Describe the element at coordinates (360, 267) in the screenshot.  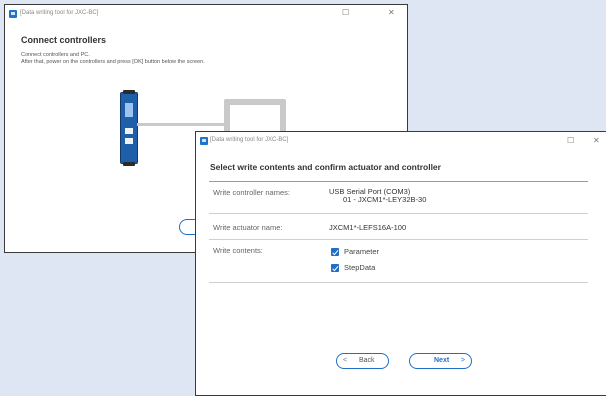
I see `stepdata-label: StepData` at that location.